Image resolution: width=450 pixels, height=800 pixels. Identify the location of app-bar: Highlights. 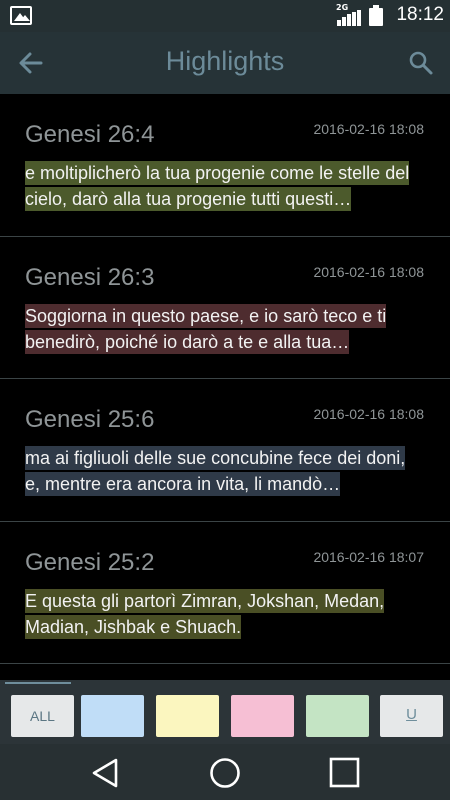
(225, 63).